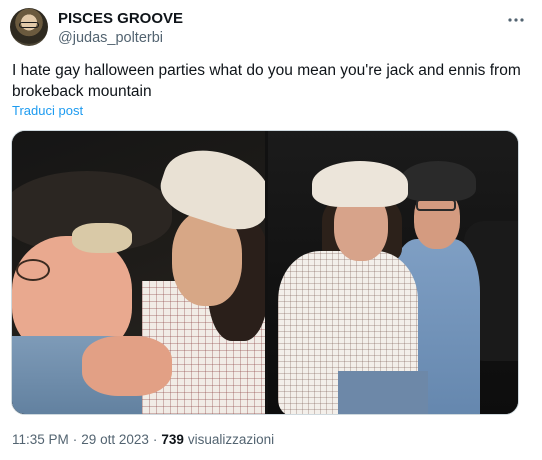 The width and height of the screenshot is (542, 460). Describe the element at coordinates (115, 439) in the screenshot. I see `tweet-date: 29 ott 2023` at that location.